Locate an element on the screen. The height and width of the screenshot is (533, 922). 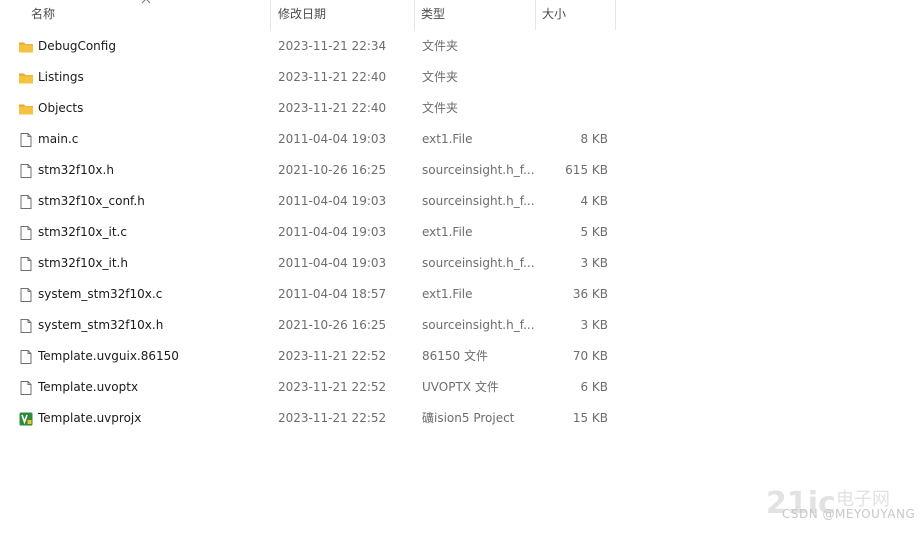
file-row: Listings 2023-11-21 22:40 文件夹 is located at coordinates (308, 77).